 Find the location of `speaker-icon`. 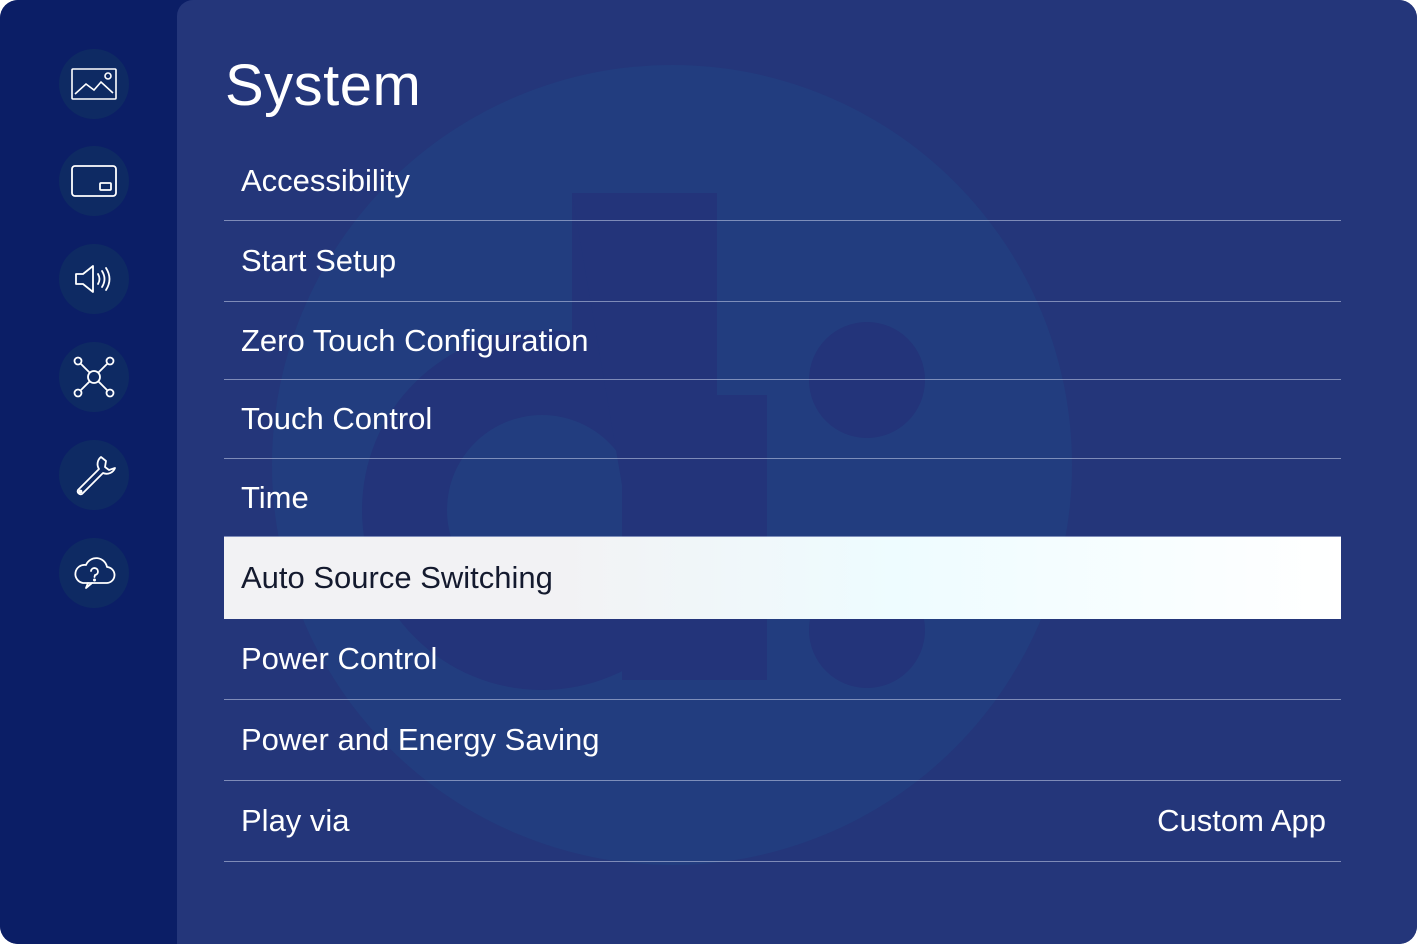

speaker-icon is located at coordinates (93, 279).